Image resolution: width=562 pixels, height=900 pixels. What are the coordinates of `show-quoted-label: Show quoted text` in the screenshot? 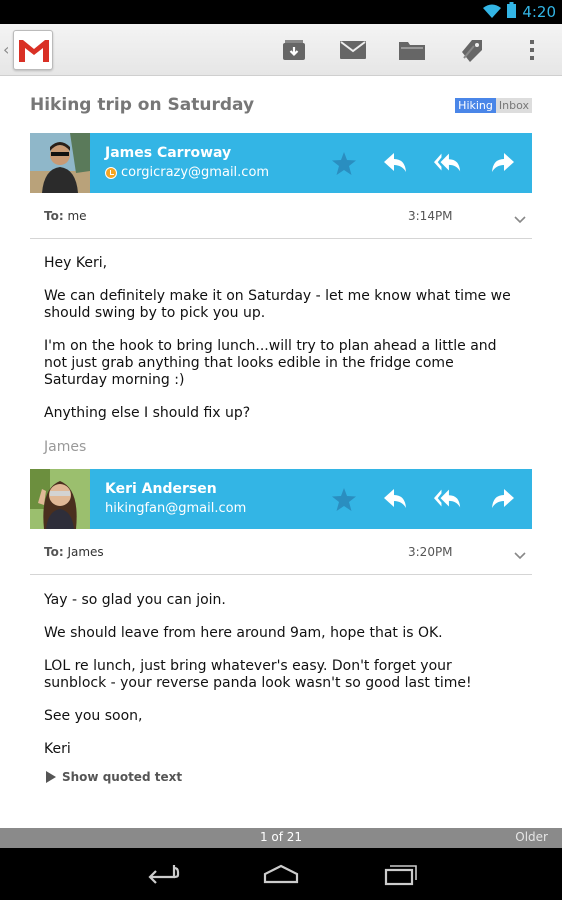 It's located at (122, 777).